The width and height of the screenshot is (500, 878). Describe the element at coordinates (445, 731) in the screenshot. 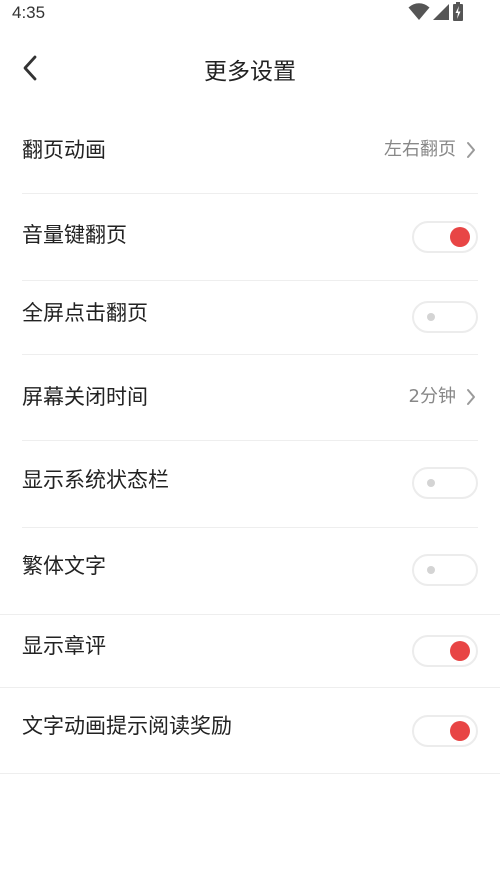

I see `reading-reward-animation-toggle` at that location.